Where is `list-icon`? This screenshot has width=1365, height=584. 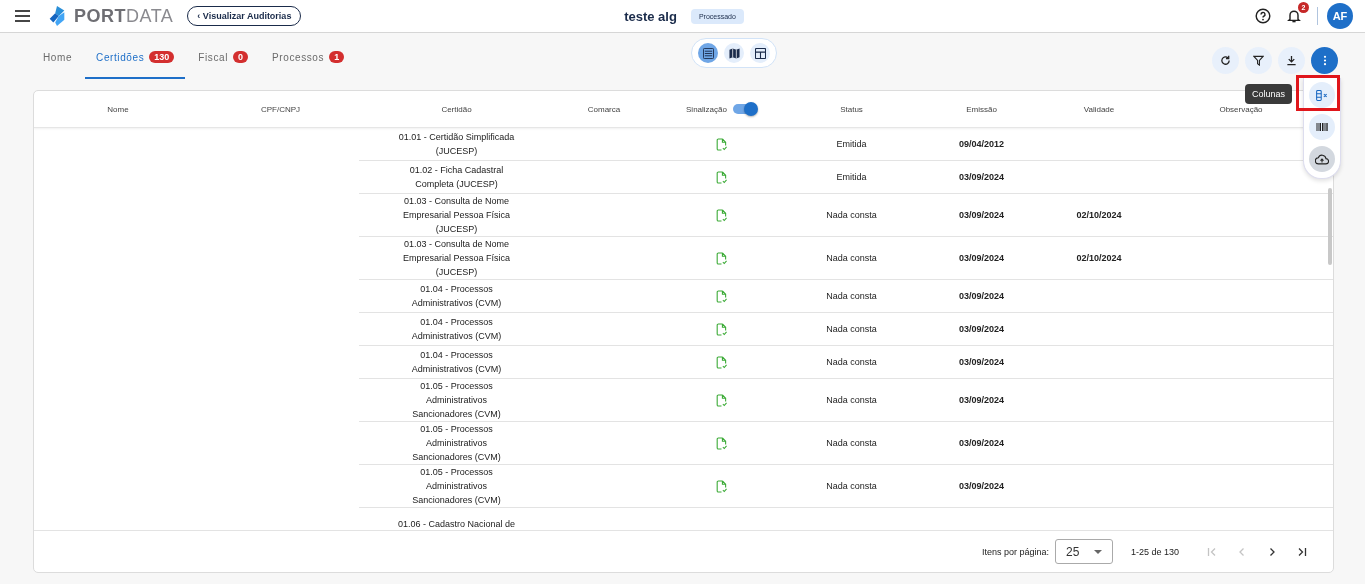 list-icon is located at coordinates (708, 53).